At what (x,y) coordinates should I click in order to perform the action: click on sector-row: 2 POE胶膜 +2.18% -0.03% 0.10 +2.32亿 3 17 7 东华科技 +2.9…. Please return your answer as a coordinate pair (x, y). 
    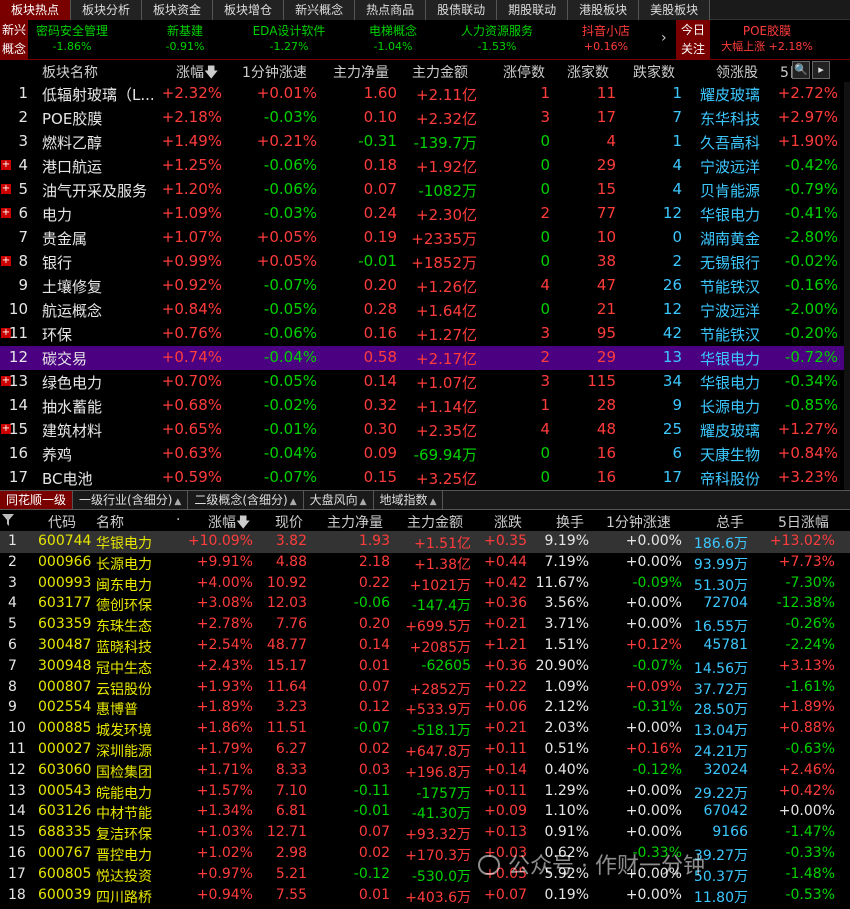
    Looking at the image, I should click on (425, 118).